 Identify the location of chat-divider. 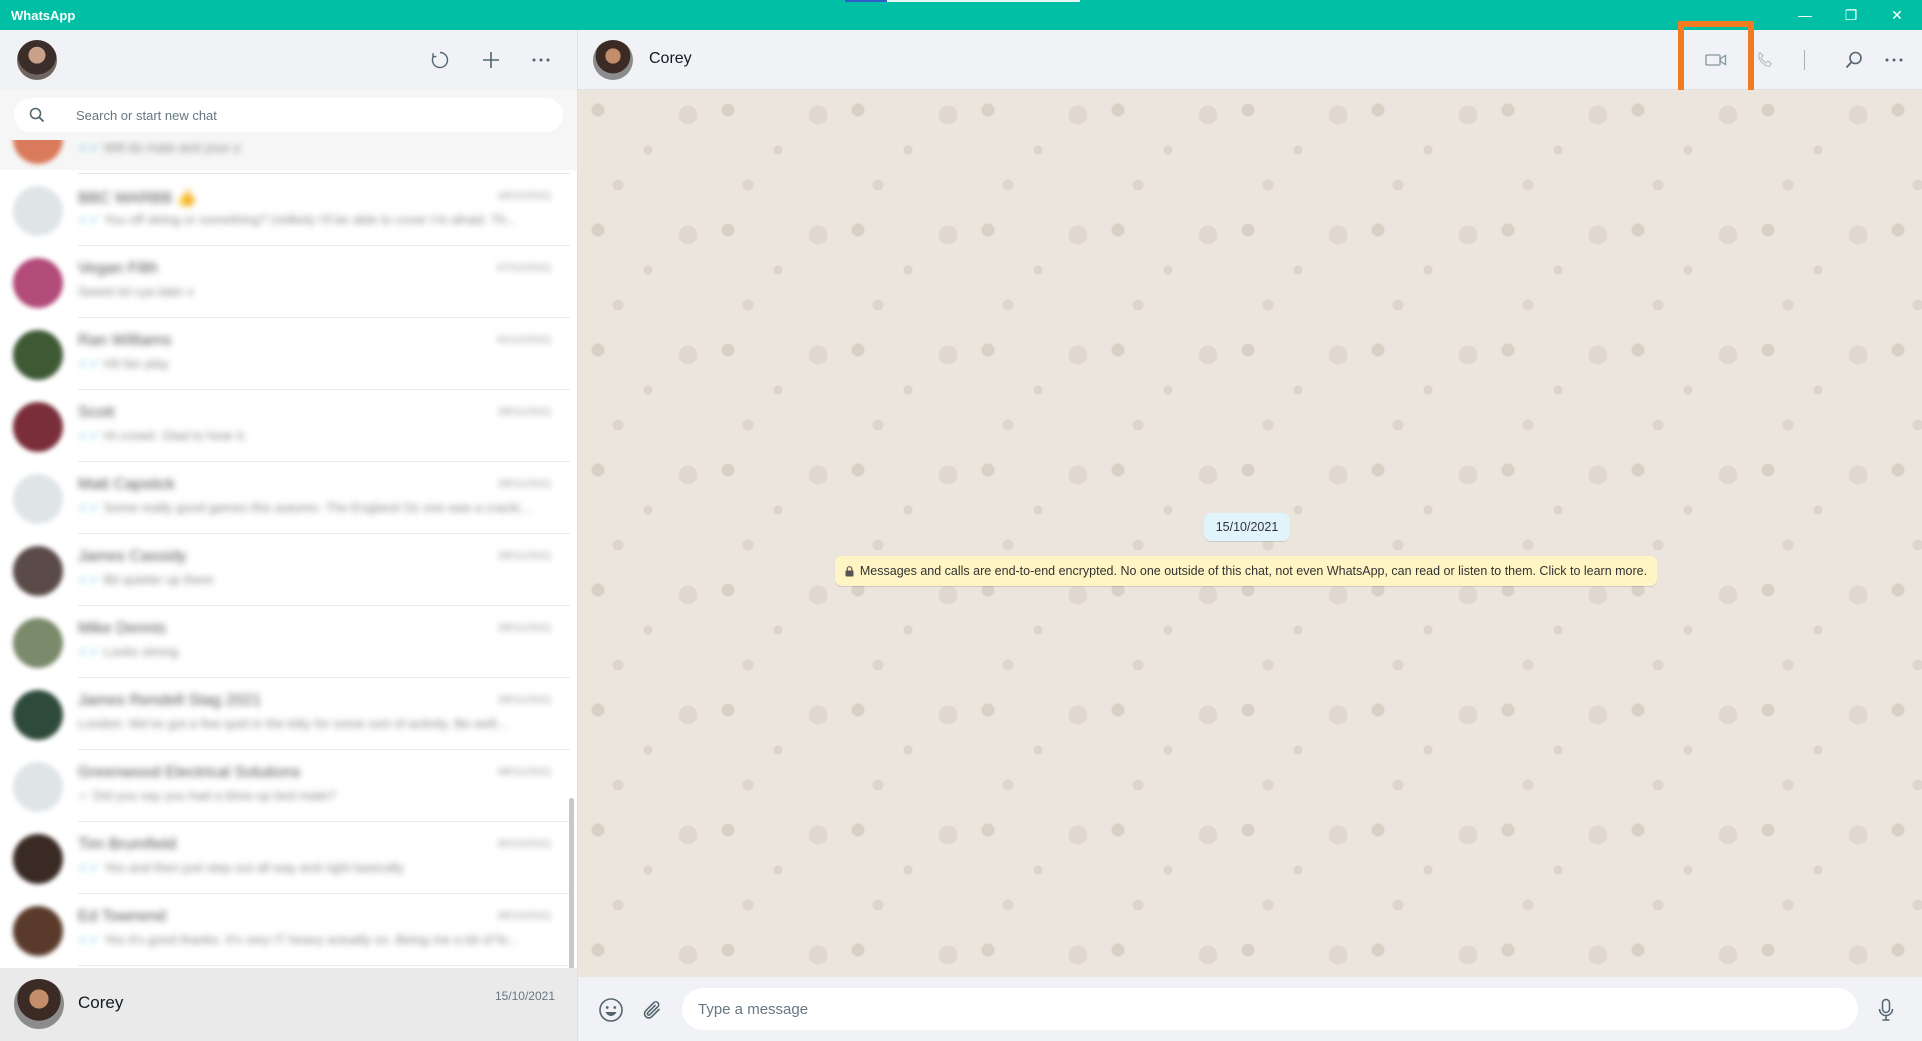
(324, 965).